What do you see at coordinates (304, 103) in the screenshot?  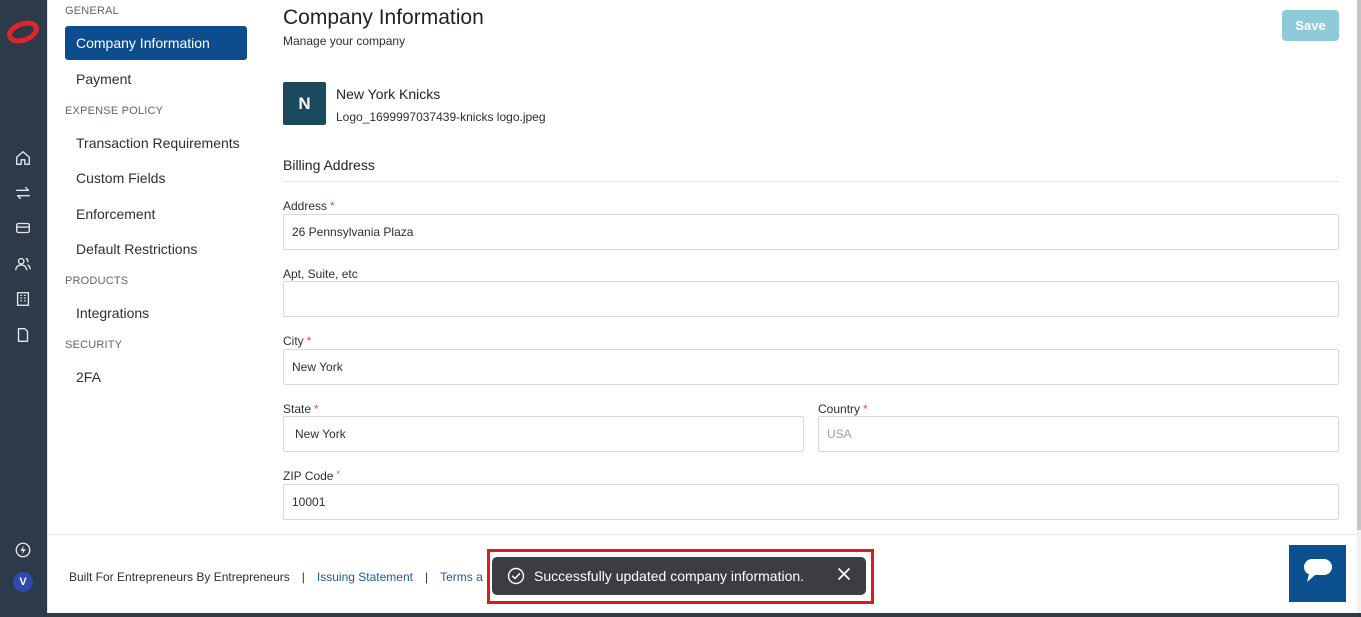 I see `company-logo-avatar: N` at bounding box center [304, 103].